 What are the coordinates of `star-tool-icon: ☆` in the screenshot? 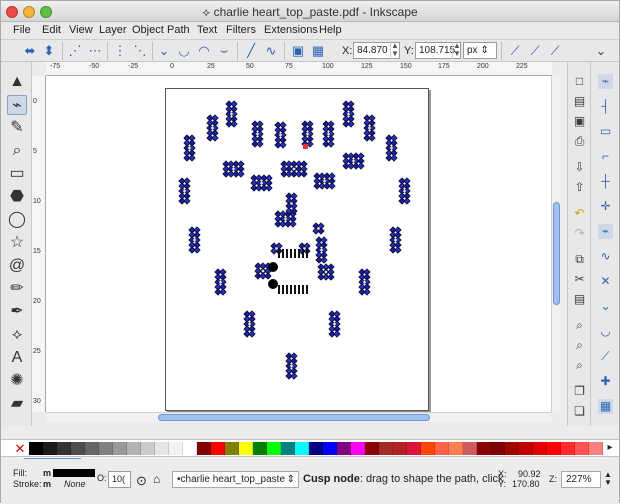 It's located at (17, 243).